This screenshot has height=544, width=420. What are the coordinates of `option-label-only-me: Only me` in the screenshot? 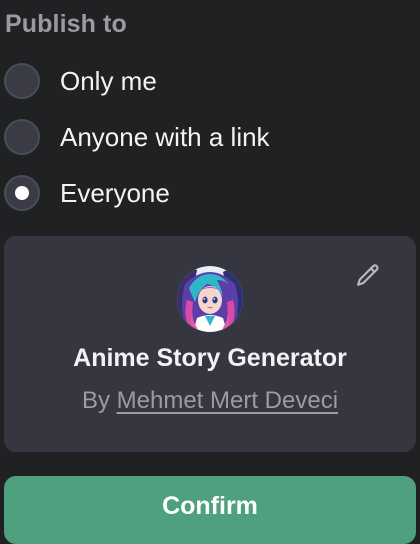 It's located at (108, 80).